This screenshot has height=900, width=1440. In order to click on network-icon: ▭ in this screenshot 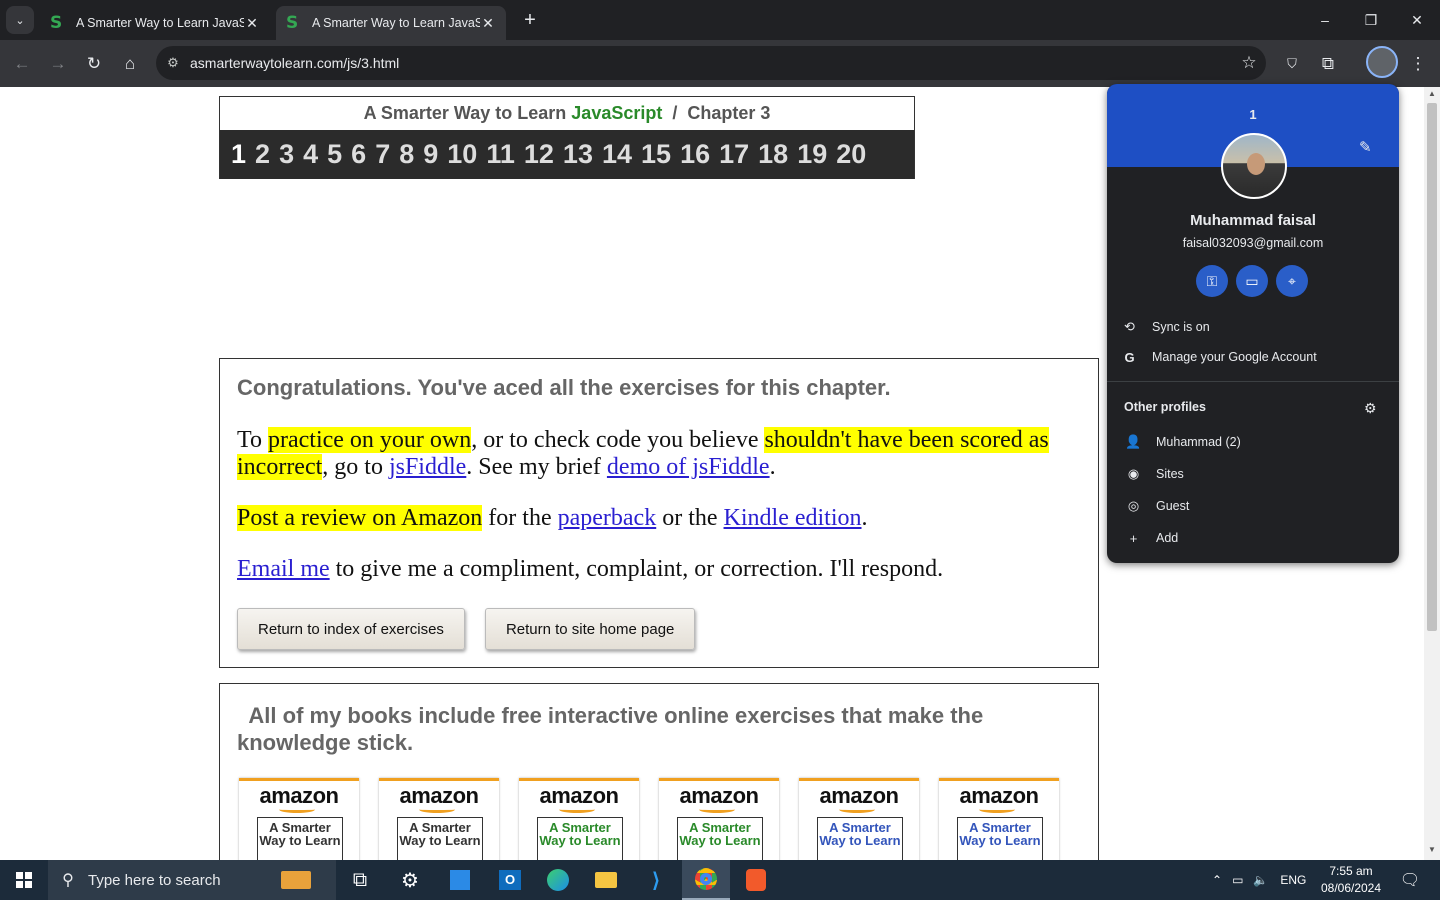, I will do `click(1237, 880)`.